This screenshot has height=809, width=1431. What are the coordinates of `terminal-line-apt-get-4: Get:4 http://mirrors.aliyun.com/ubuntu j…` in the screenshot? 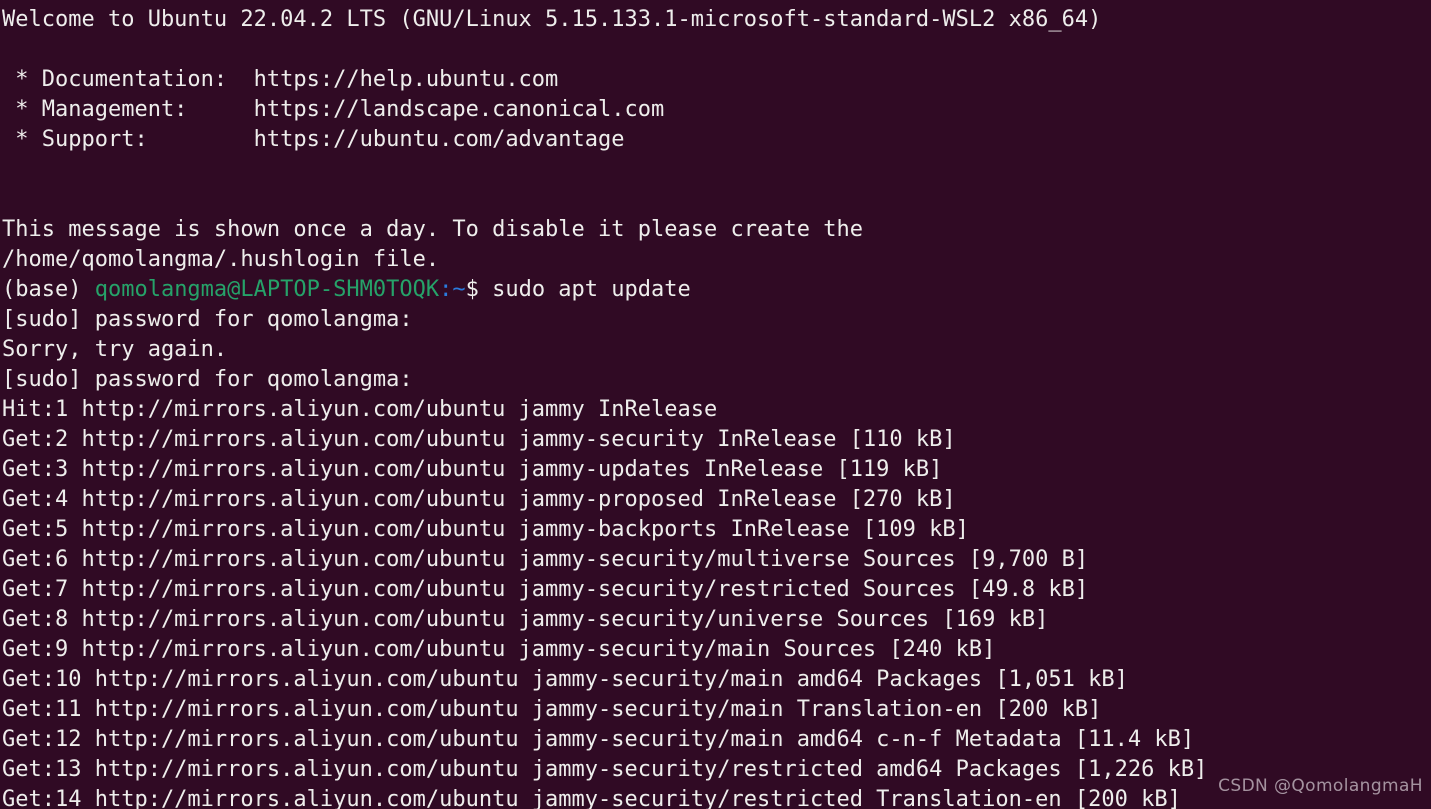 It's located at (716, 500).